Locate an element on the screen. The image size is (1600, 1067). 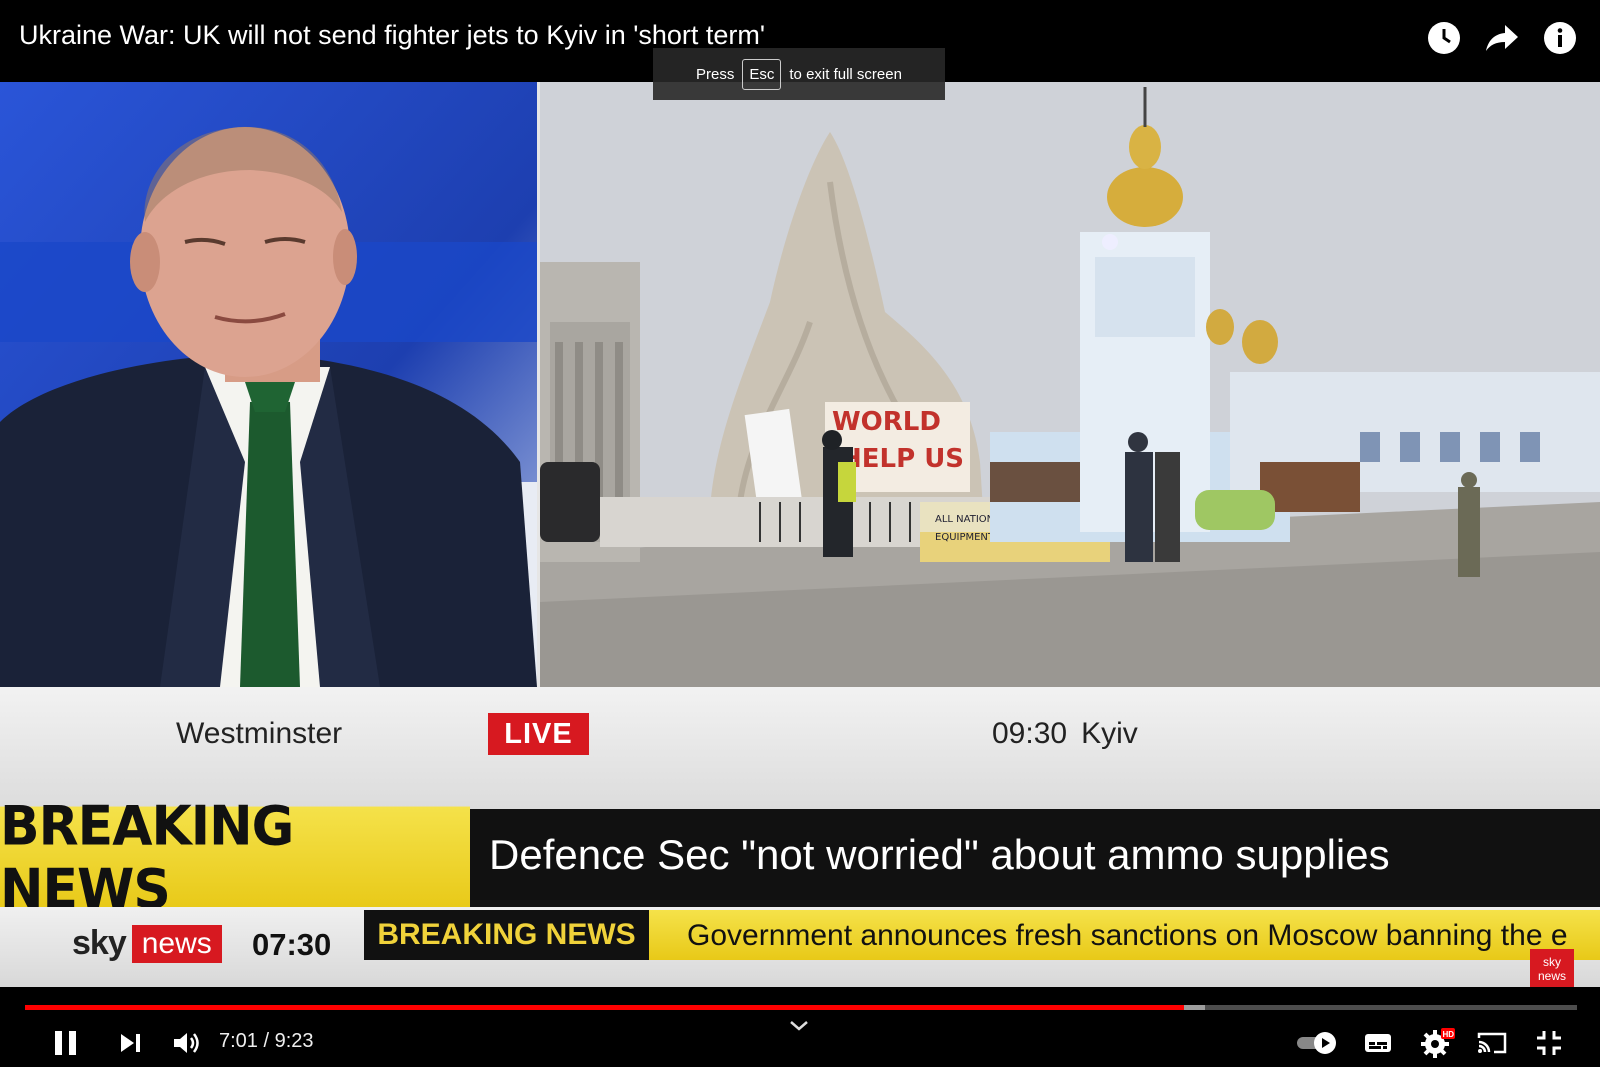
volume-button is located at coordinates (186, 1043).